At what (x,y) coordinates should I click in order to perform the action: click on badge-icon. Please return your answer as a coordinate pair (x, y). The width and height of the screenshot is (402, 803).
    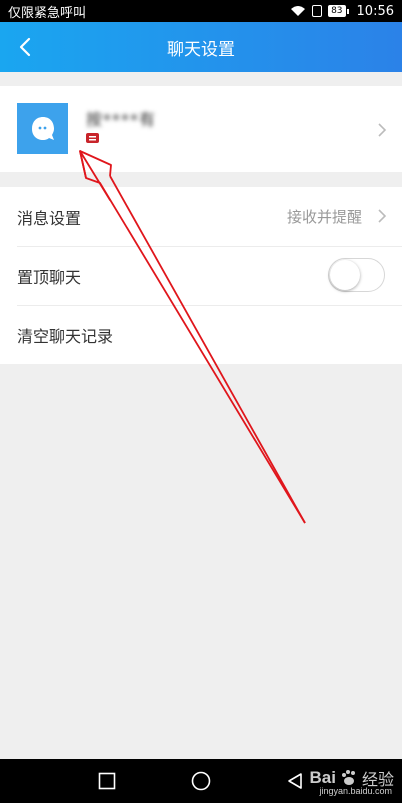
    Looking at the image, I should click on (92, 138).